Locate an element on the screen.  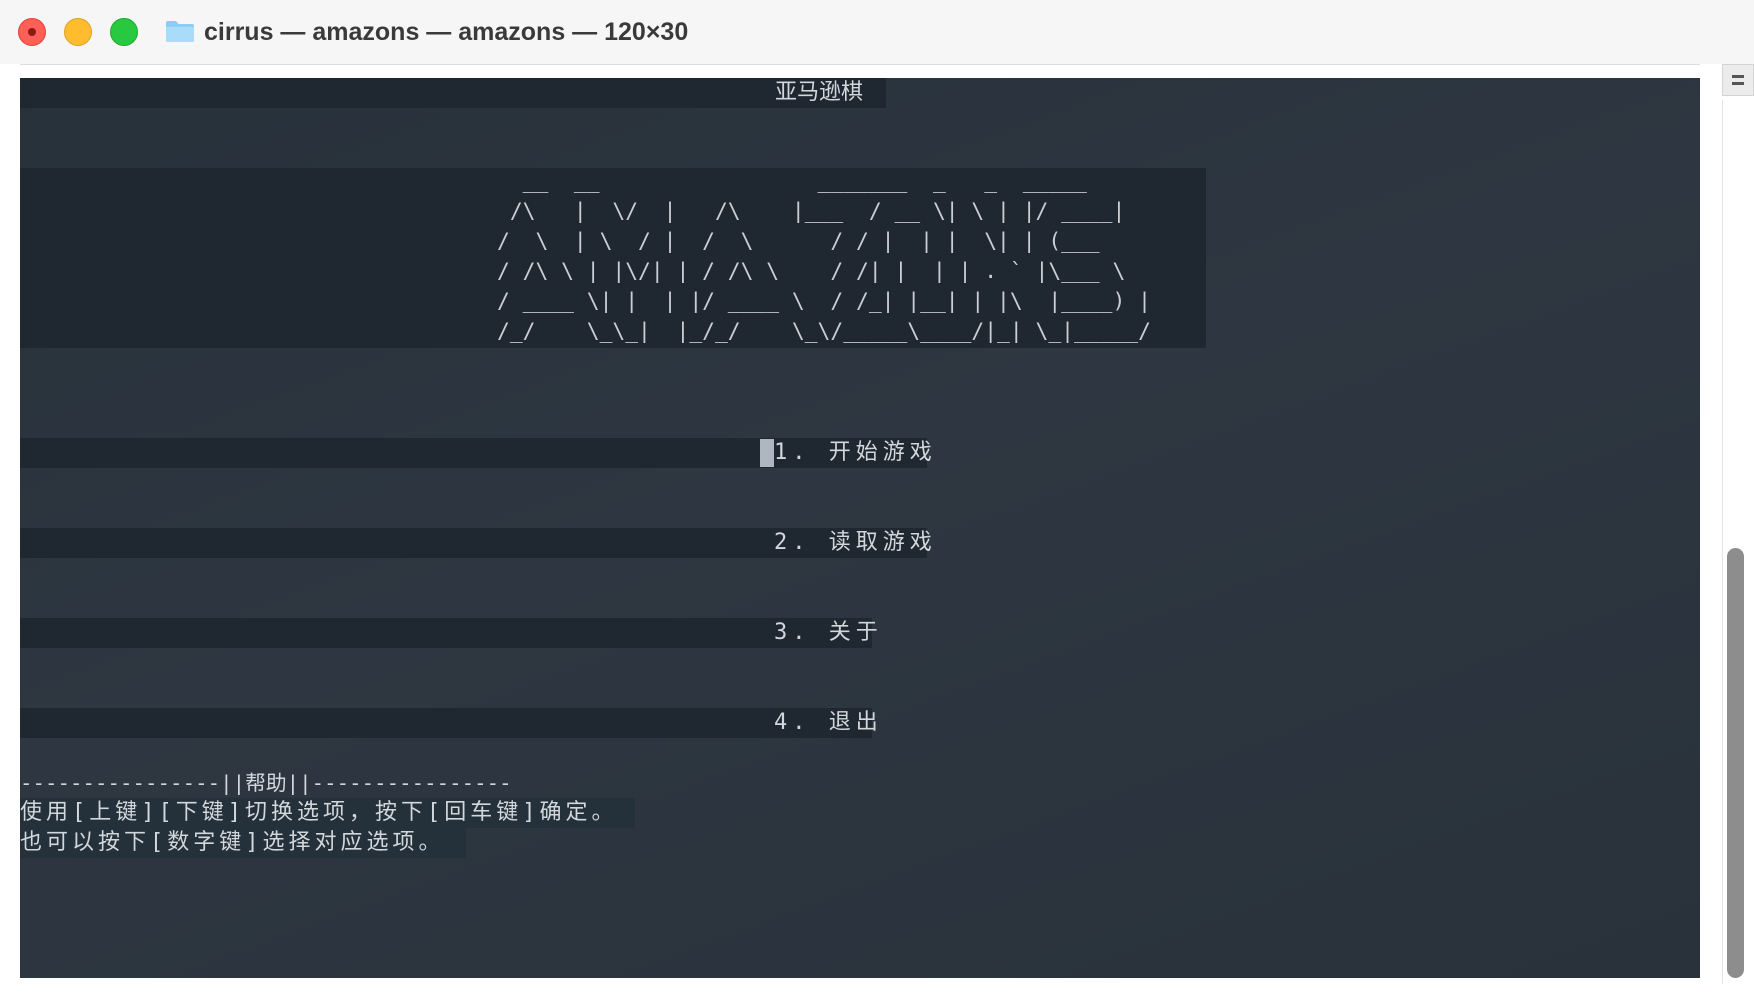
title-bar: cirrus — amazons — amazons — 120×30 is located at coordinates (877, 32).